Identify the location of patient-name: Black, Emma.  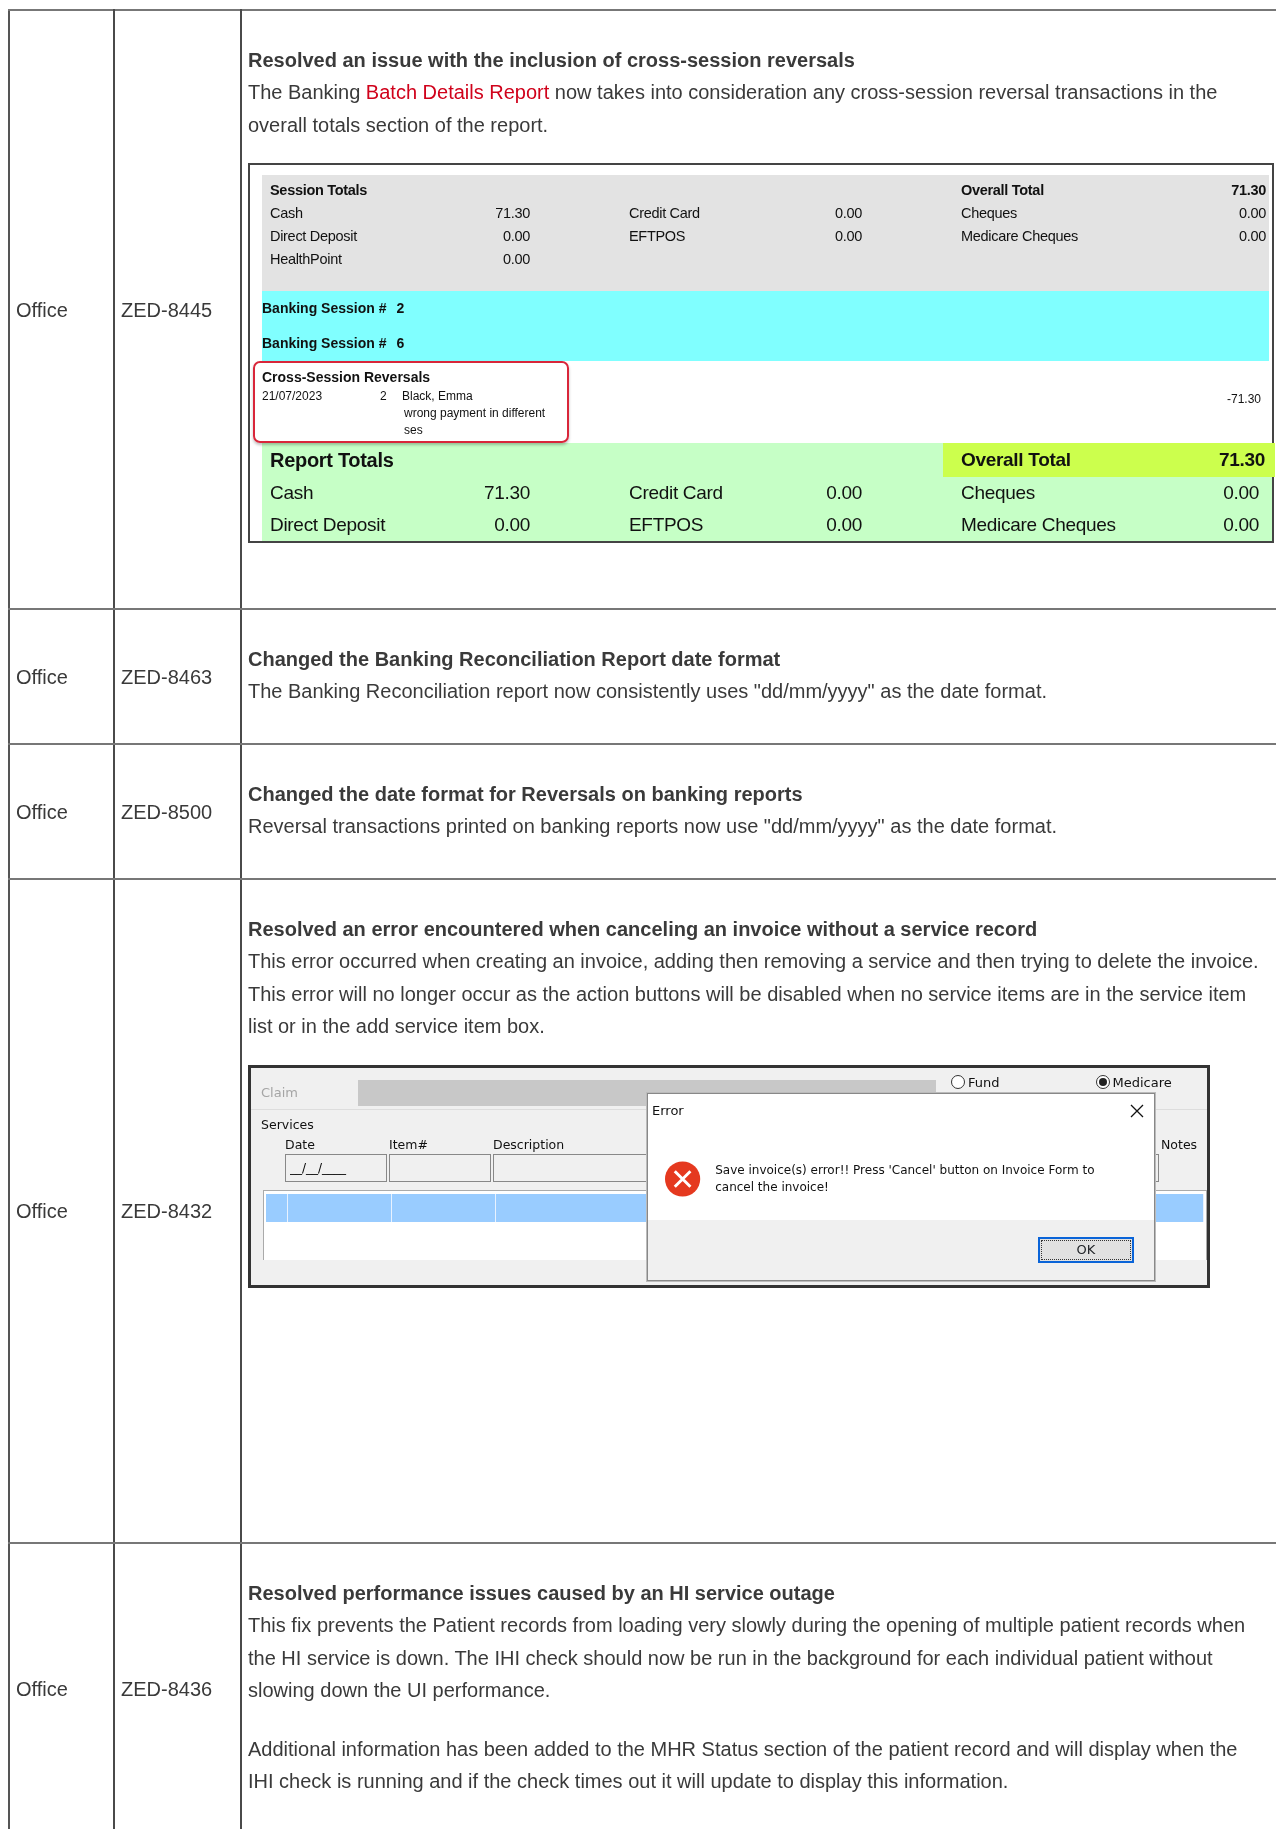
(437, 396).